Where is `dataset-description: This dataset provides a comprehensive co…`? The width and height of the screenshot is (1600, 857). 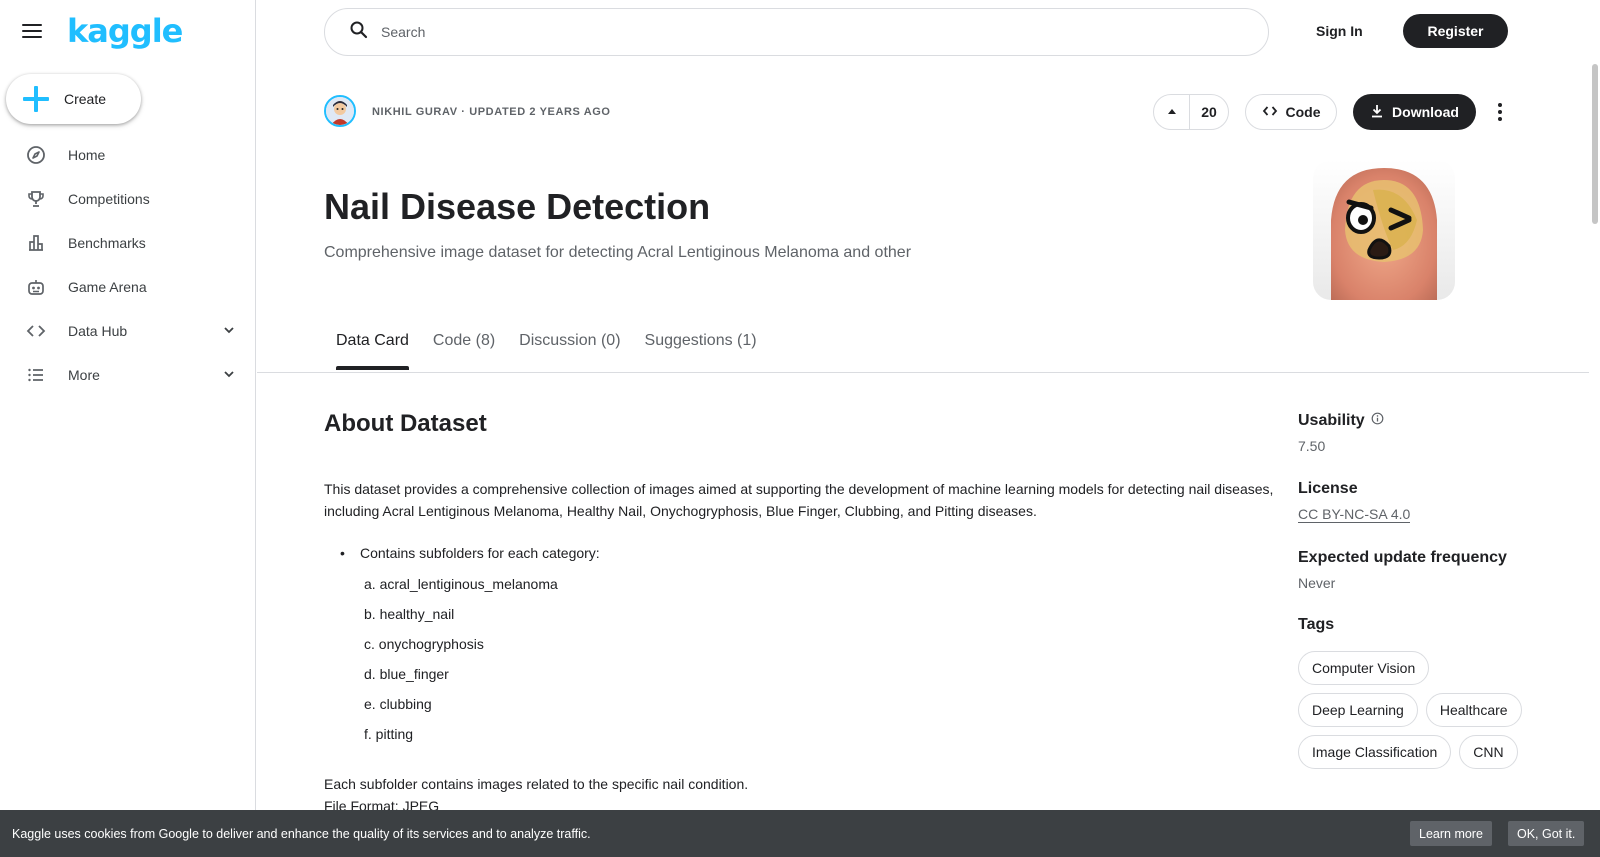 dataset-description: This dataset provides a comprehensive co… is located at coordinates (799, 500).